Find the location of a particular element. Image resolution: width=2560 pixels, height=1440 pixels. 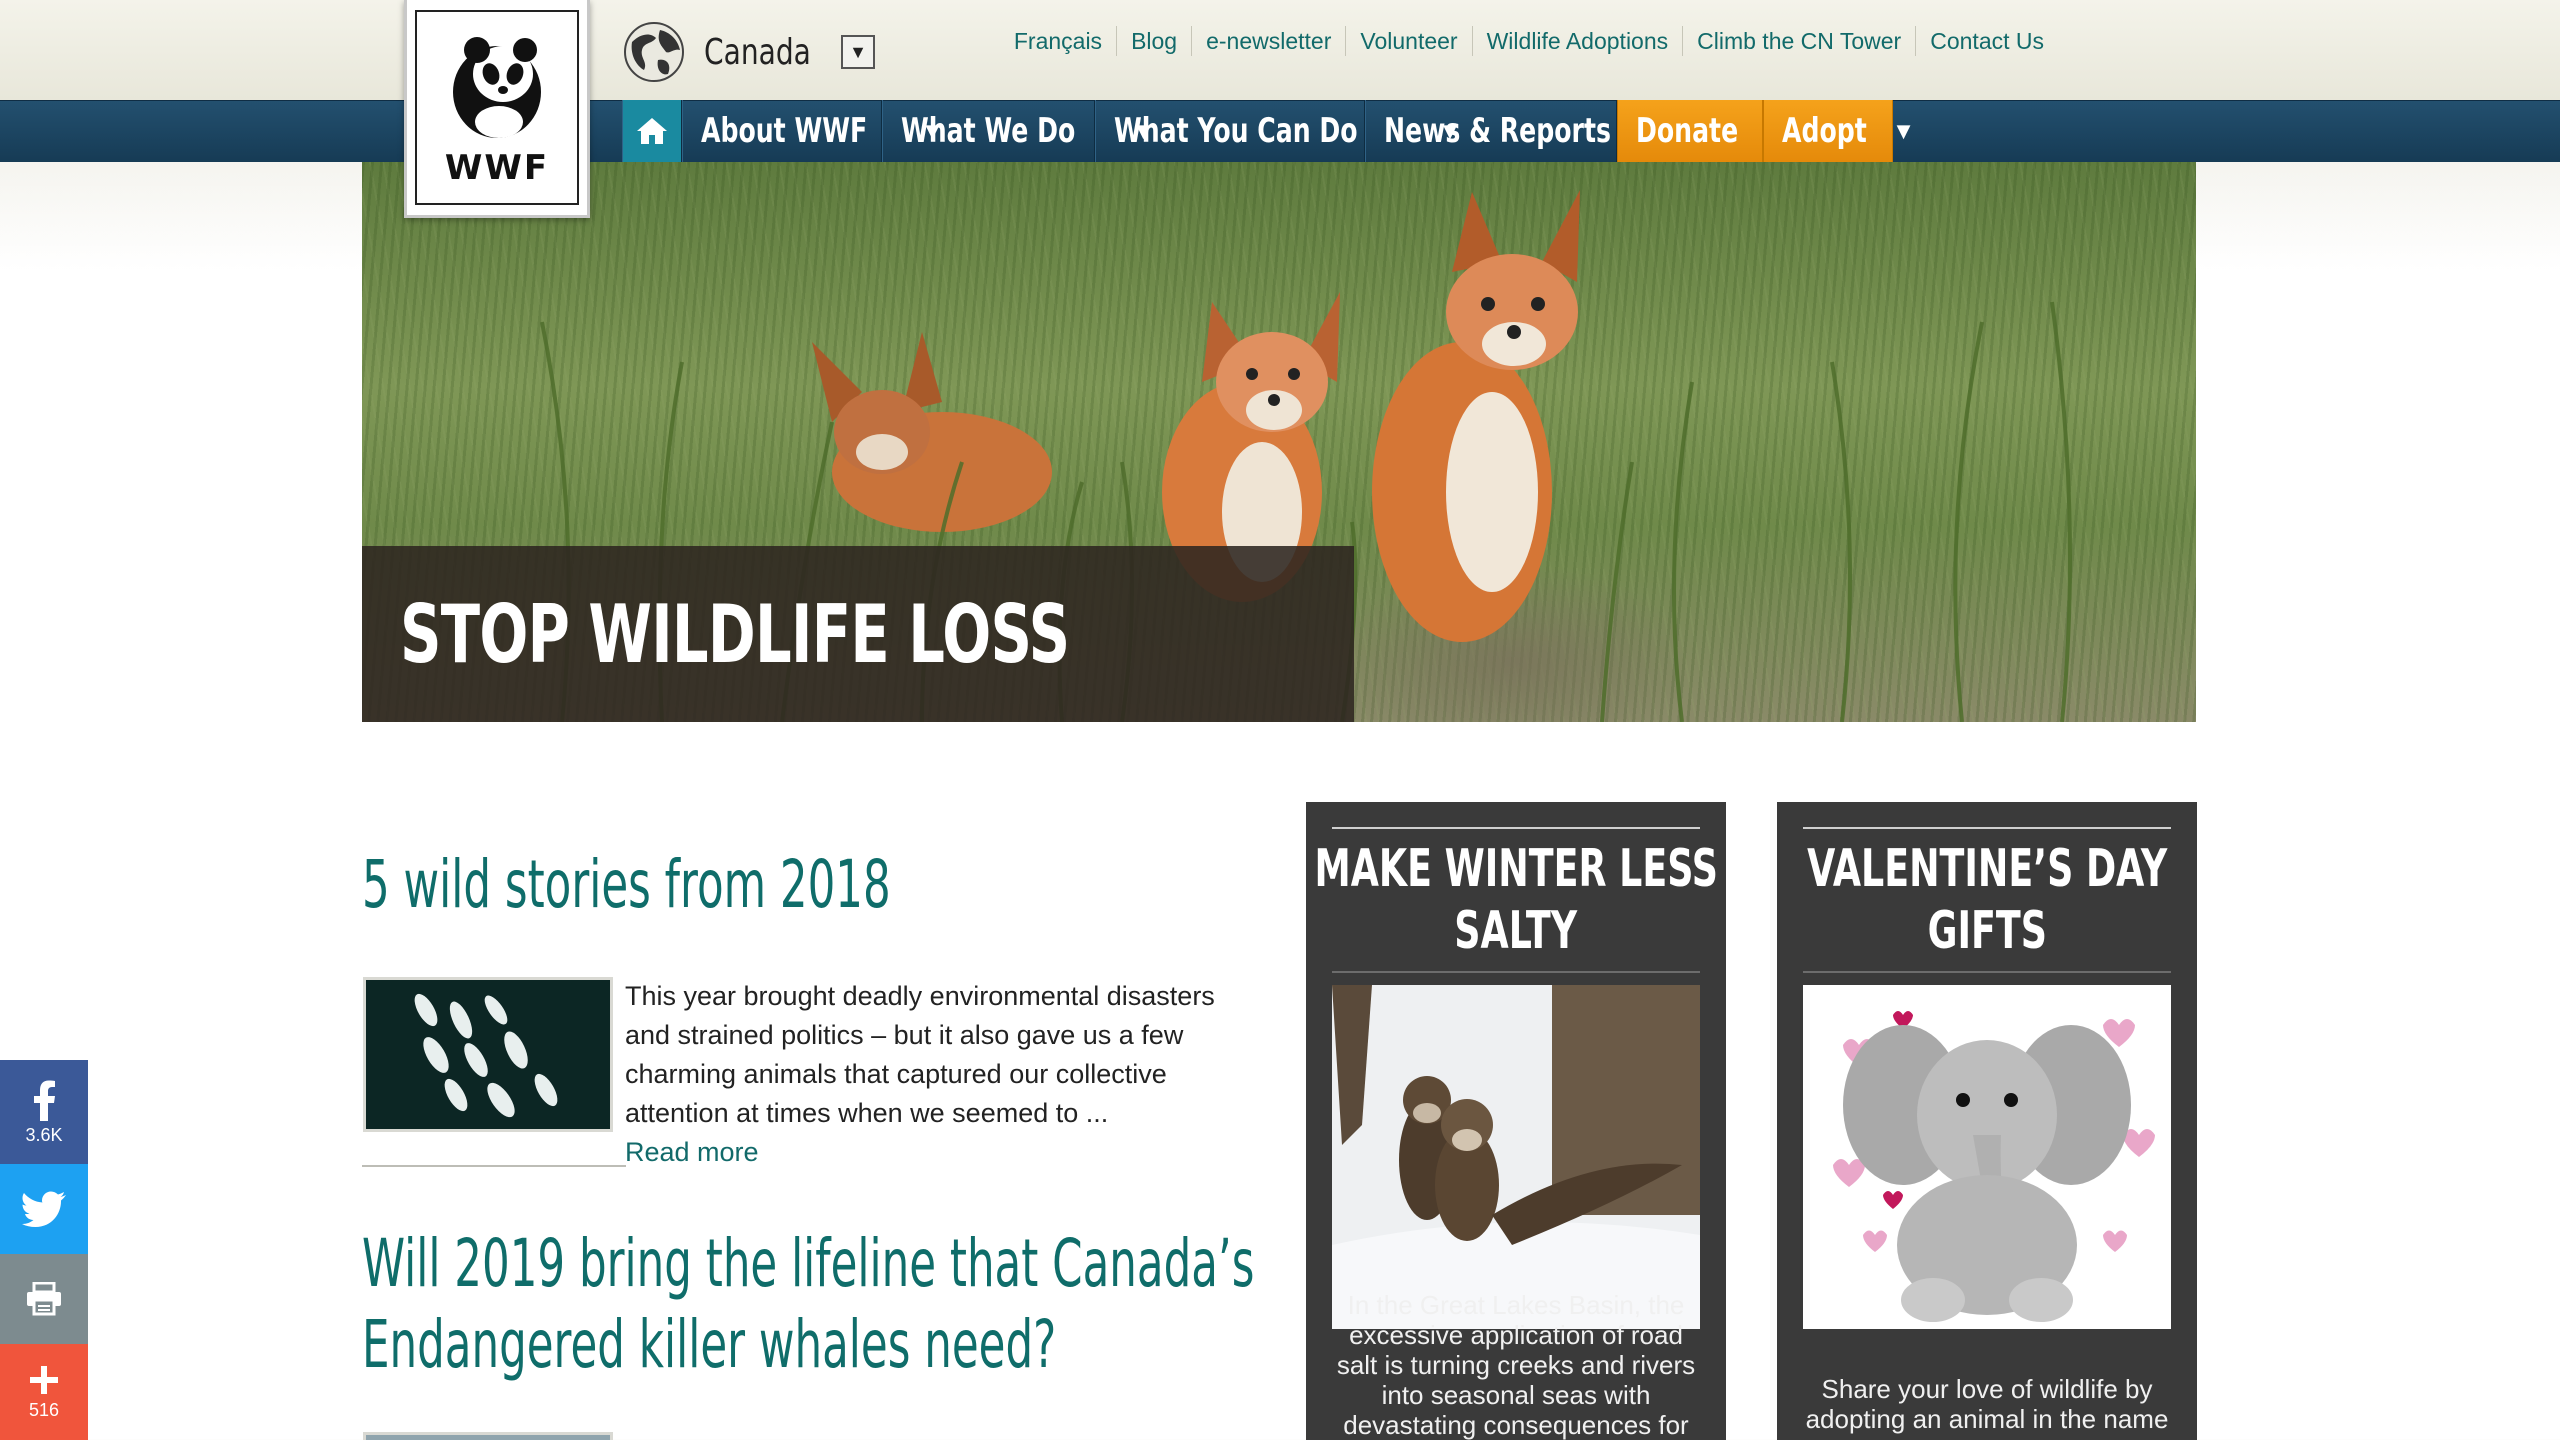

wwf-logo: WWF is located at coordinates (497, 109).